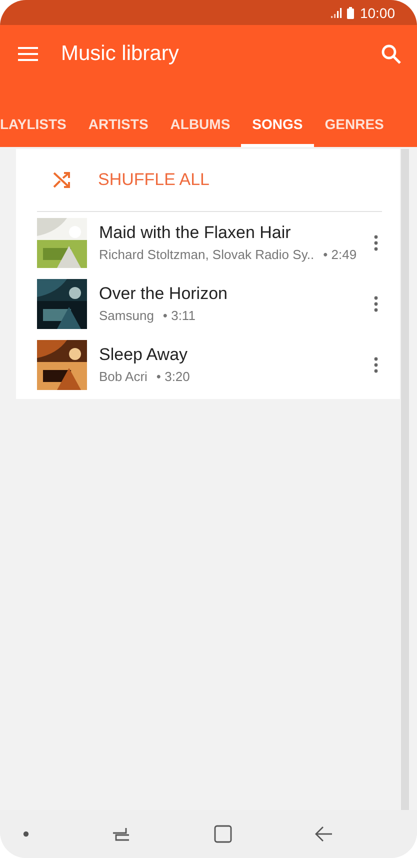  Describe the element at coordinates (163, 294) in the screenshot. I see `song-title: Over the Horizon` at that location.